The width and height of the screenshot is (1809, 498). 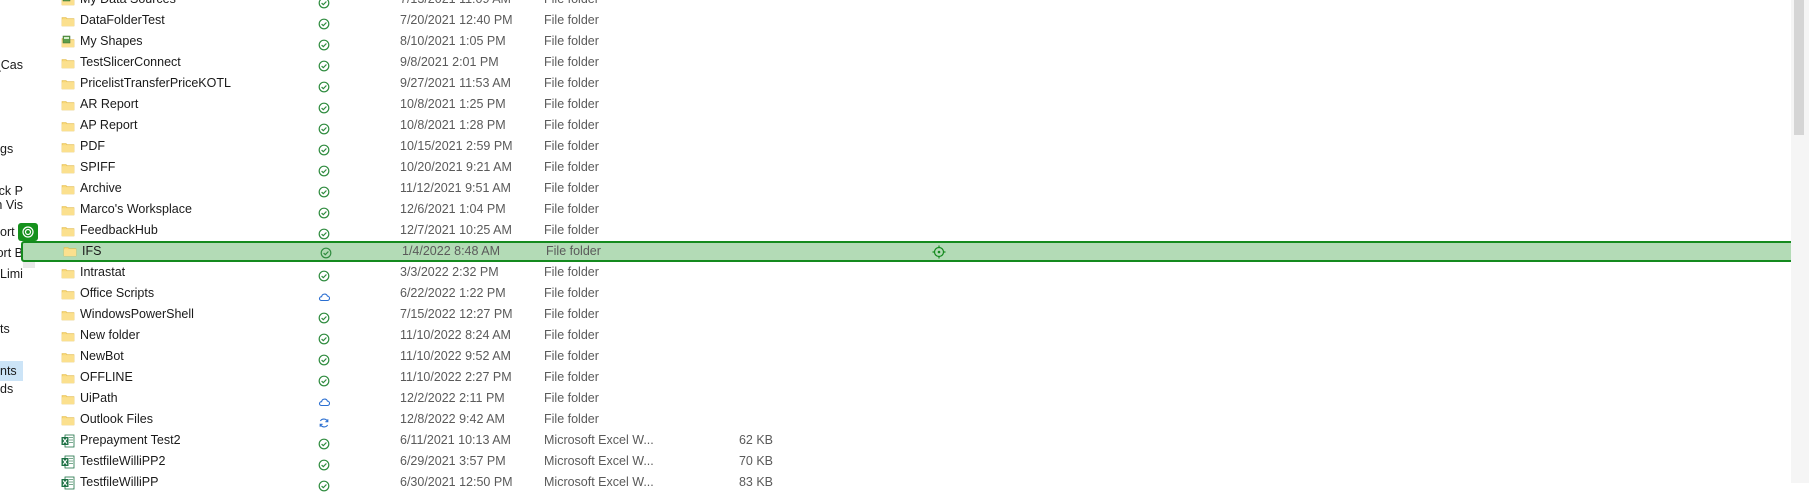 What do you see at coordinates (122, 20) in the screenshot?
I see `file-name: DataFolderTest` at bounding box center [122, 20].